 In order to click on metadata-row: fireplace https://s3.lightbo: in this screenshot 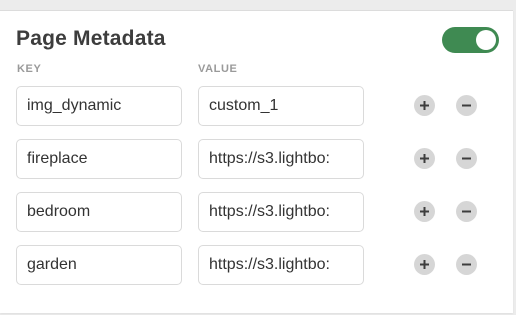, I will do `click(256, 160)`.